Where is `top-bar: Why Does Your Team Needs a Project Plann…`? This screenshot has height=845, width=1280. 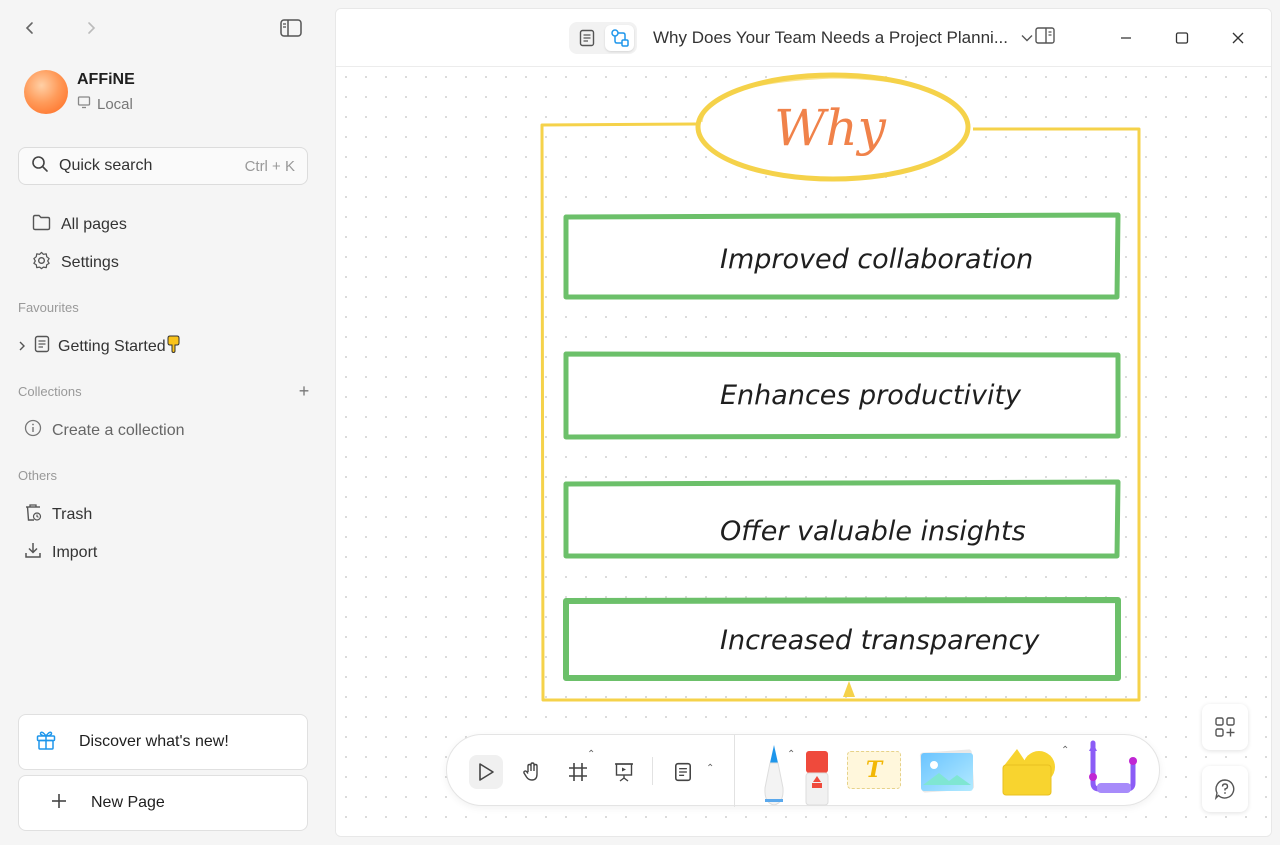
top-bar: Why Does Your Team Needs a Project Plann… is located at coordinates (803, 38).